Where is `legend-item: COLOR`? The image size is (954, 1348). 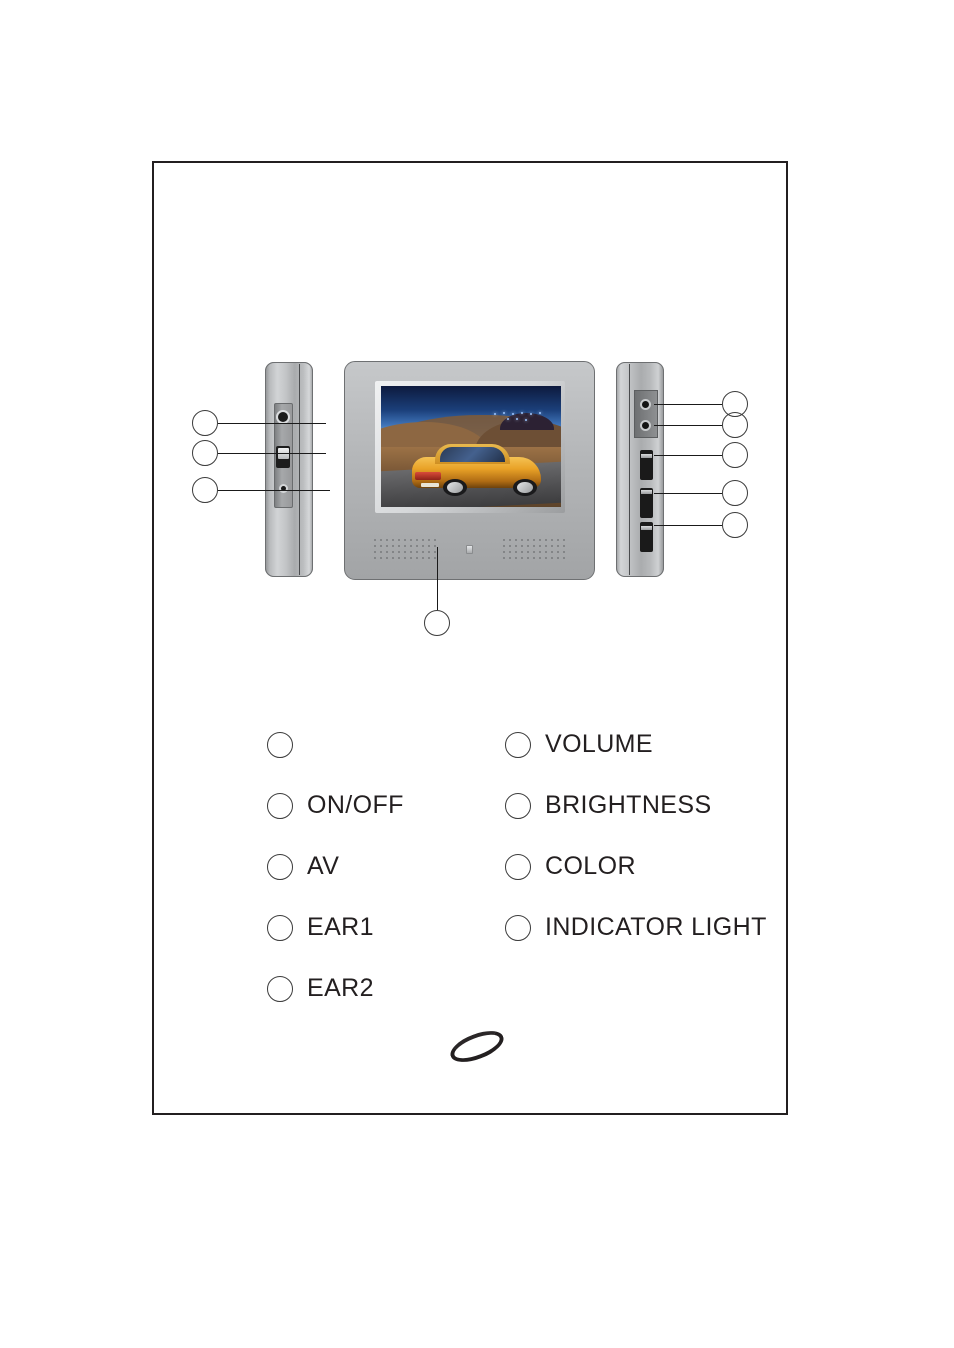
legend-item: COLOR is located at coordinates (636, 866).